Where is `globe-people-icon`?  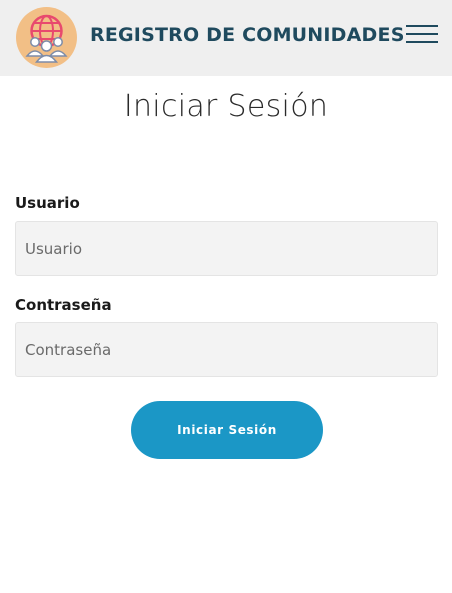 globe-people-icon is located at coordinates (46, 37).